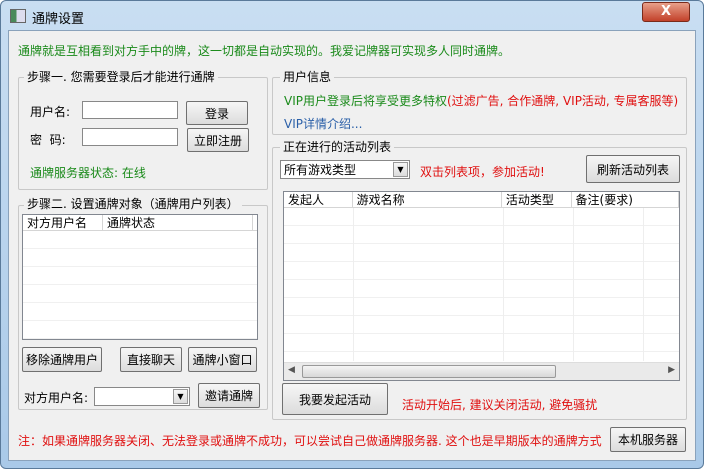 The width and height of the screenshot is (704, 469). I want to click on refresh-button: 刷新活动列表, so click(633, 169).